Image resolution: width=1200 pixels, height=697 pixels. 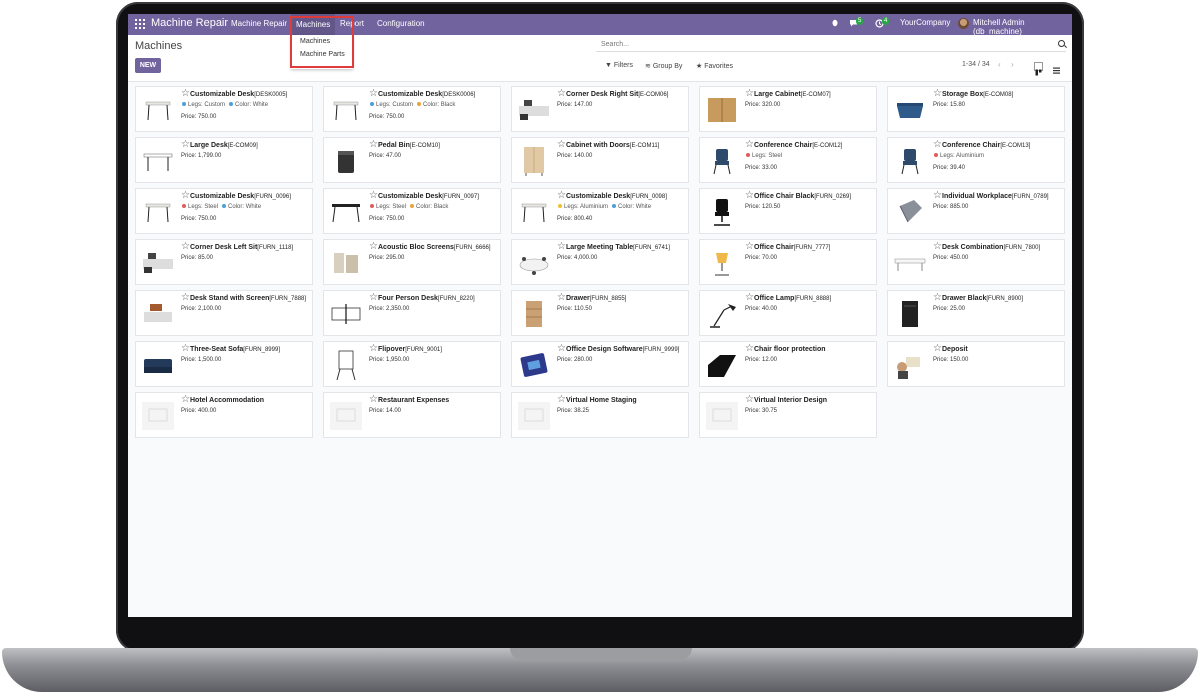 I want to click on product-card: ☆ Virtual Home Staging Price: 38.25, so click(x=600, y=415).